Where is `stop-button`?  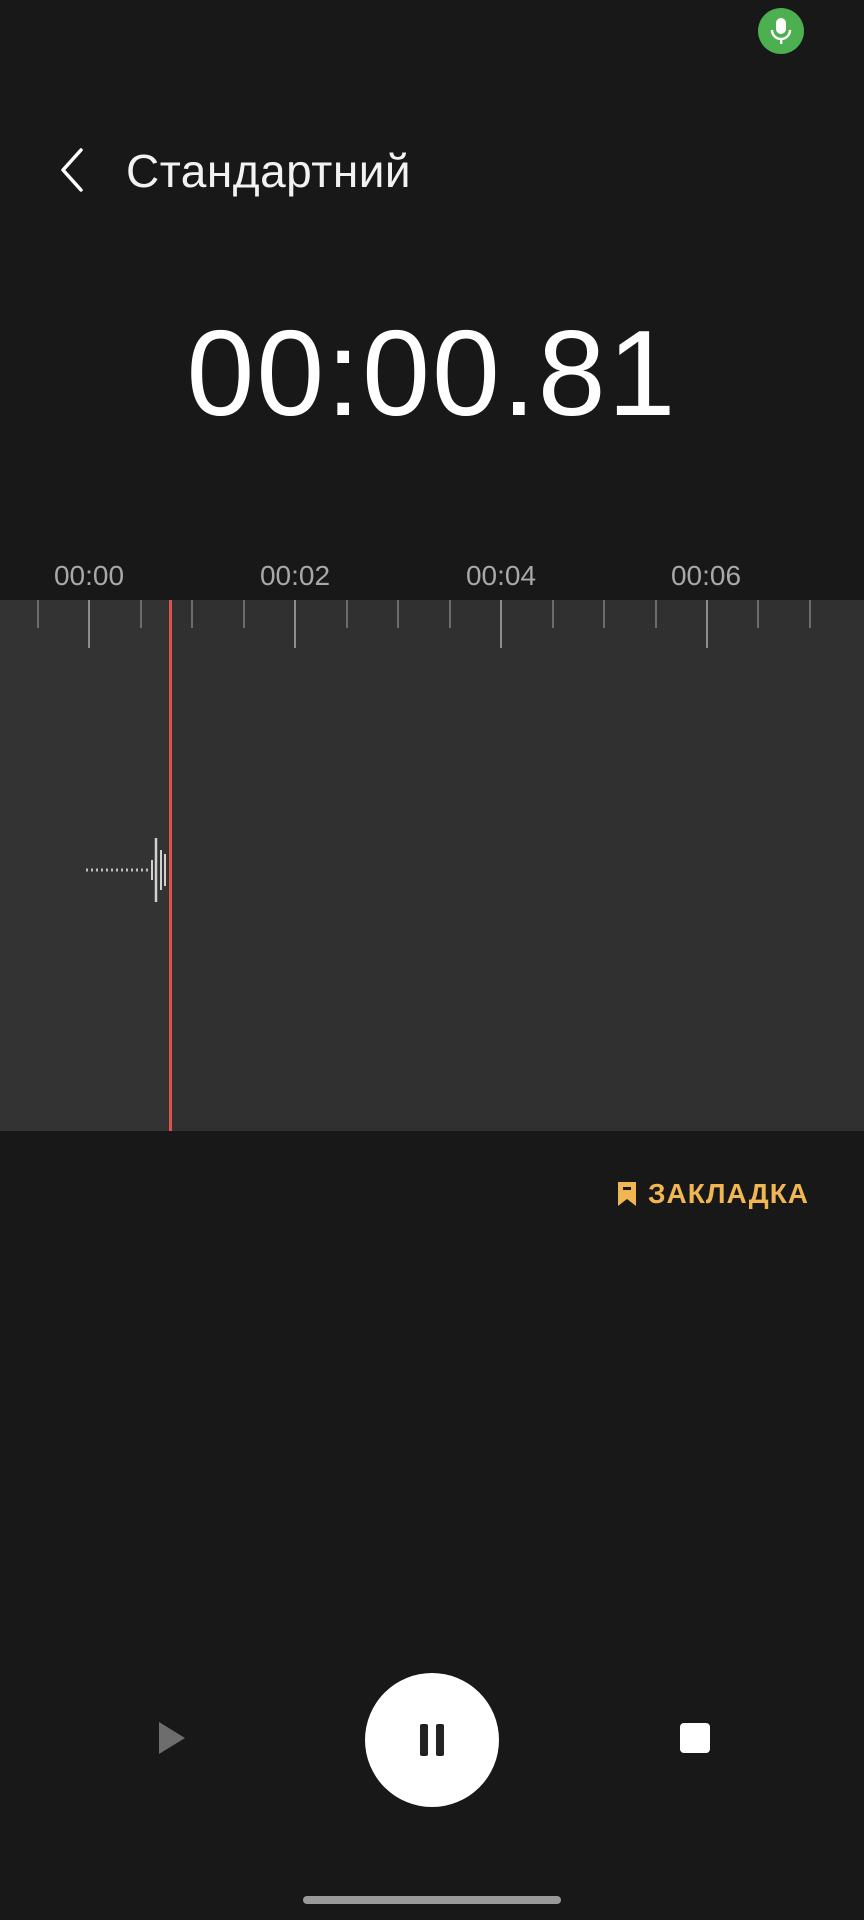 stop-button is located at coordinates (695, 1738).